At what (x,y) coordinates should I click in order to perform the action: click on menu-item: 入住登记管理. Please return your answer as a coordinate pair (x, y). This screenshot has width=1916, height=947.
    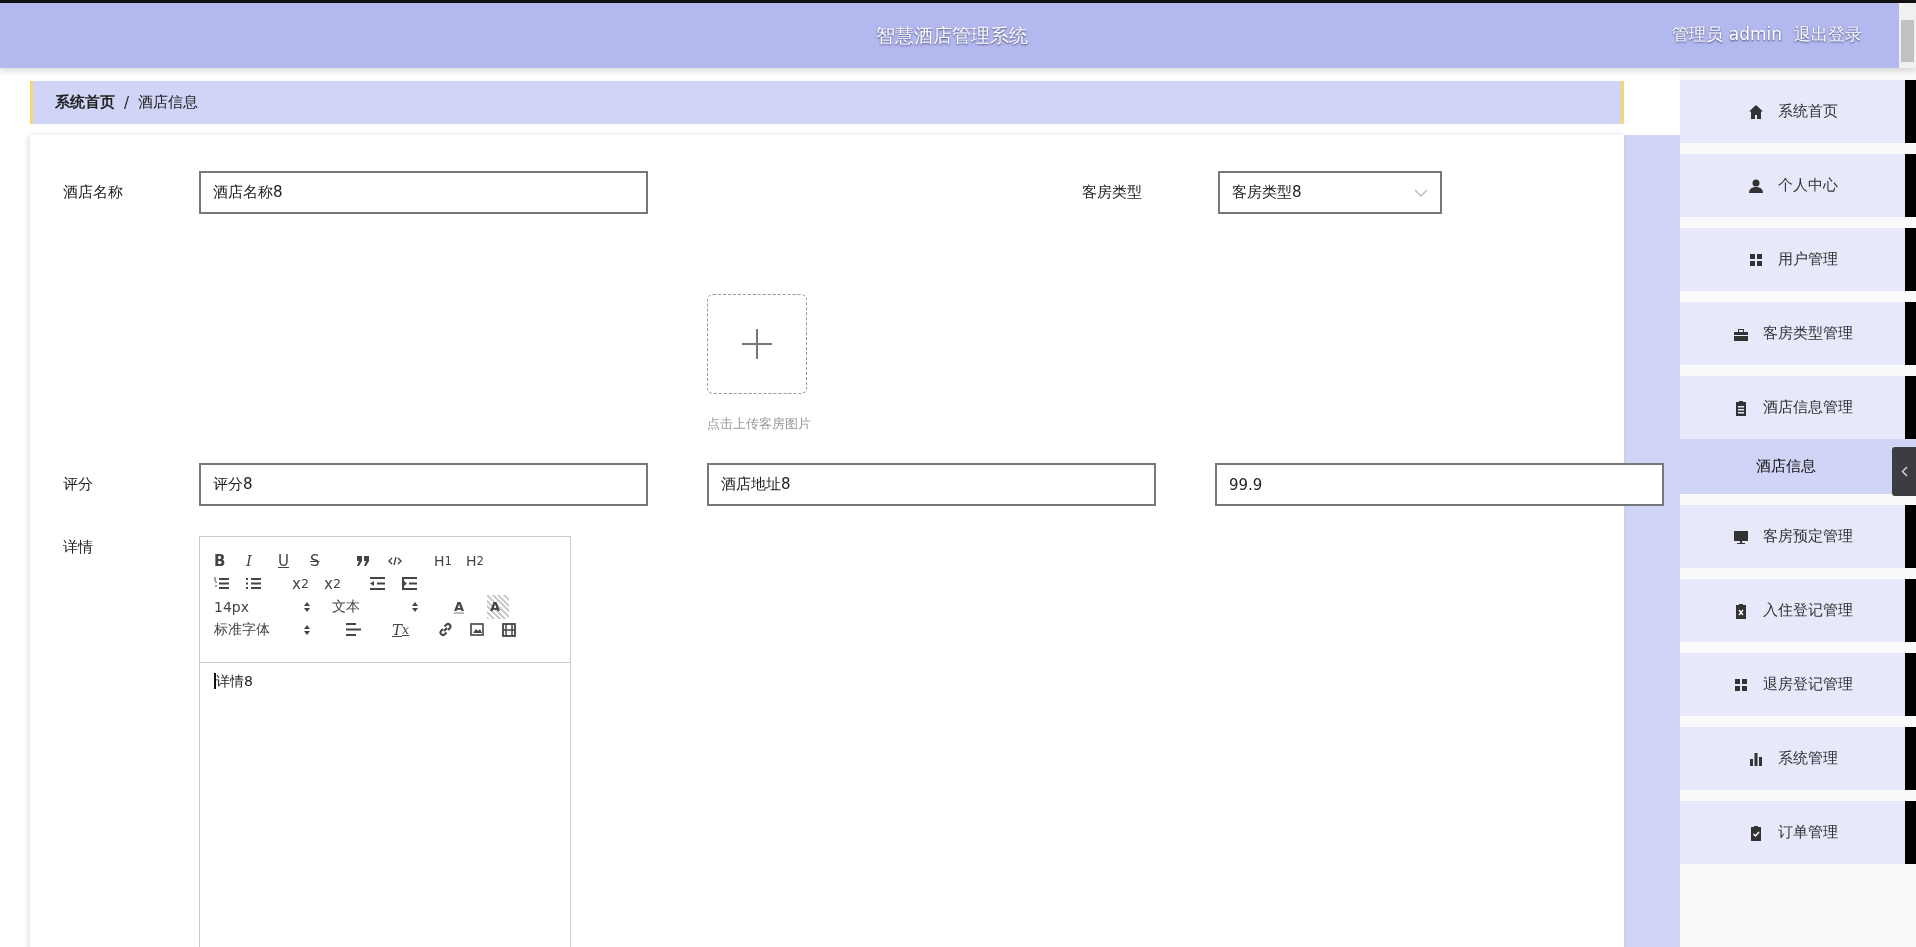
    Looking at the image, I should click on (1798, 610).